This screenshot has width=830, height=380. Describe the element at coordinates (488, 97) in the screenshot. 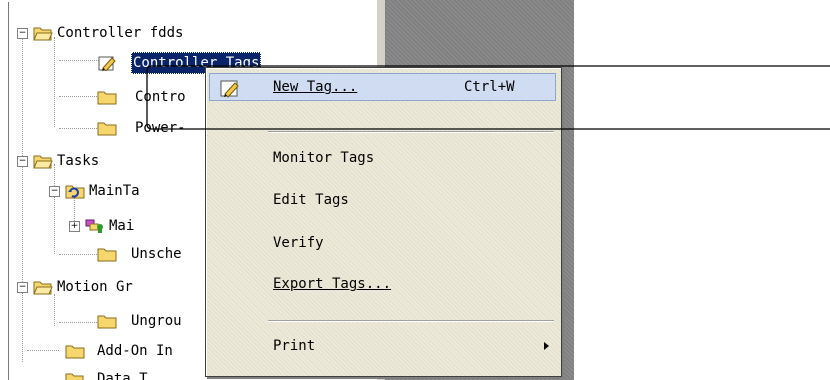

I see `callout-bracket` at that location.